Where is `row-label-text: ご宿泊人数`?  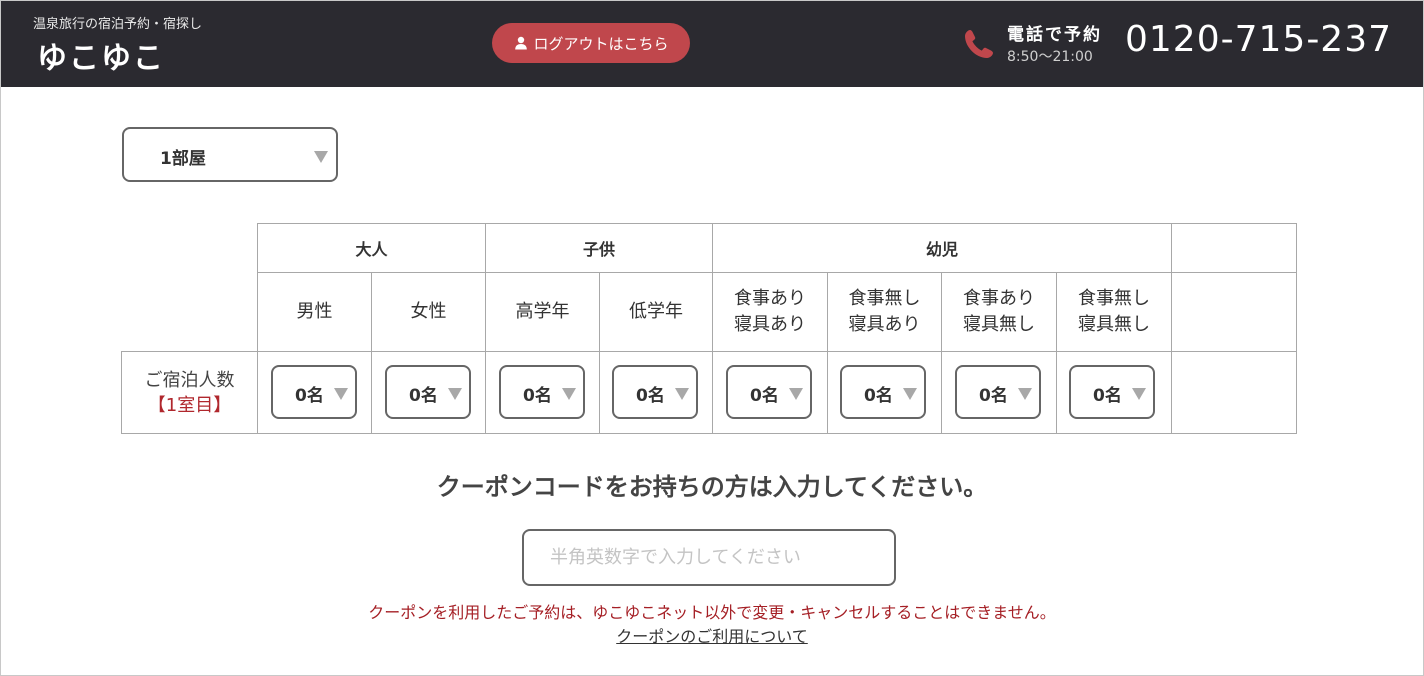 row-label-text: ご宿泊人数 is located at coordinates (189, 380).